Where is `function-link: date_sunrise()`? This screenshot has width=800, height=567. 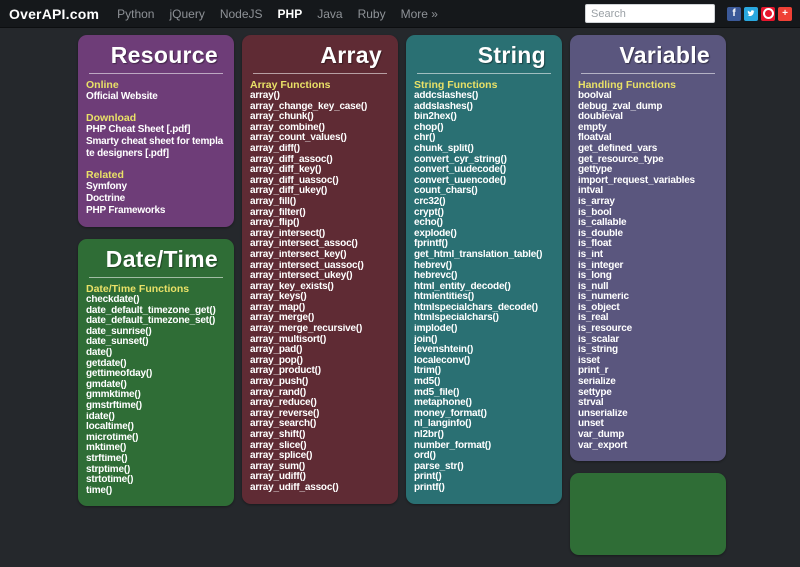 function-link: date_sunrise() is located at coordinates (156, 332).